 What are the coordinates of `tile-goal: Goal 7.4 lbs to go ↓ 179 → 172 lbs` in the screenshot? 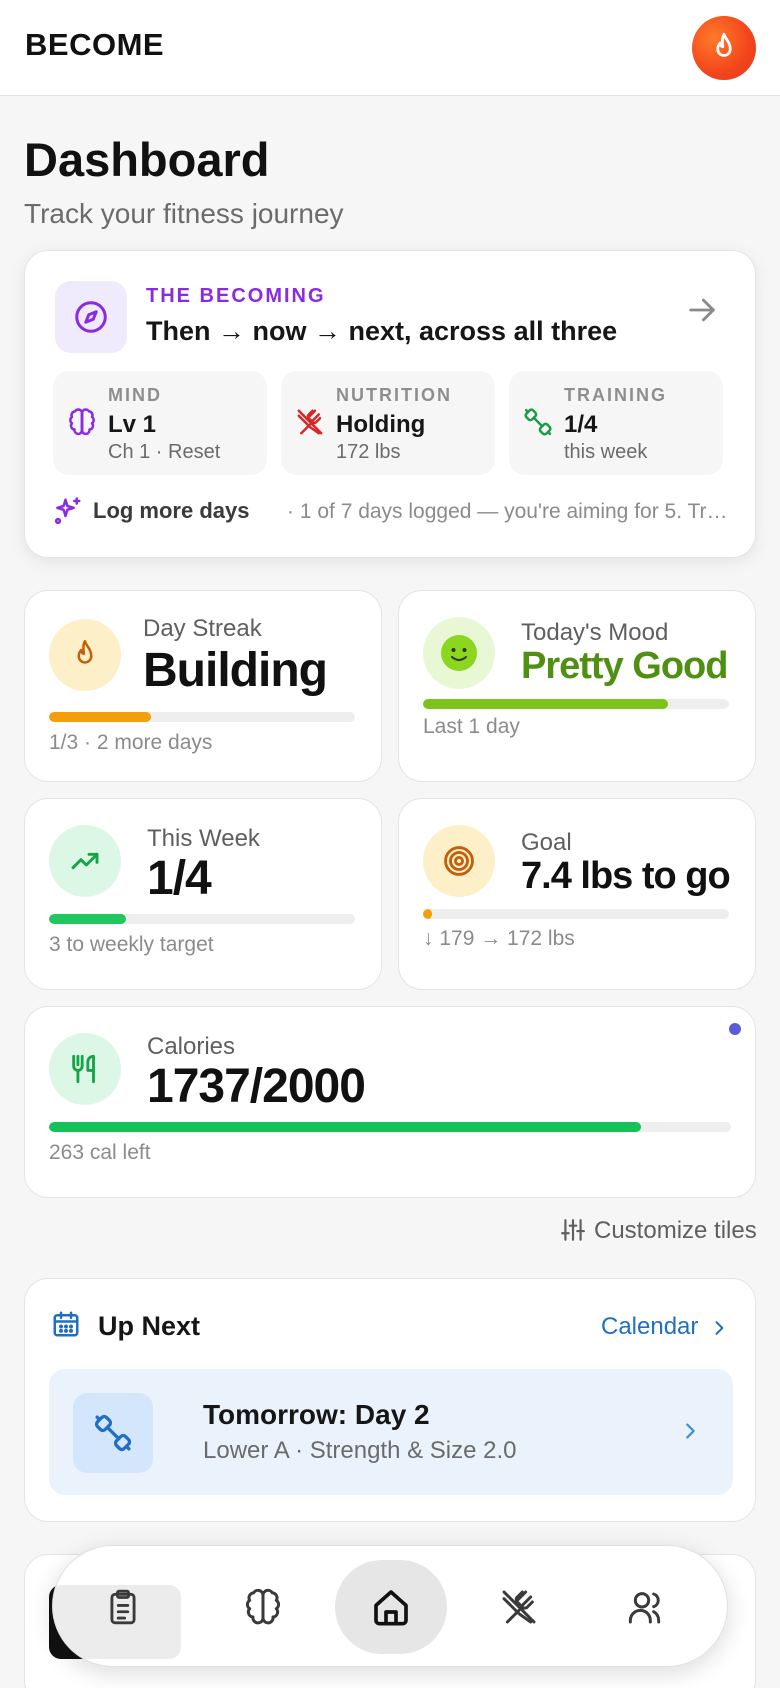 It's located at (577, 894).